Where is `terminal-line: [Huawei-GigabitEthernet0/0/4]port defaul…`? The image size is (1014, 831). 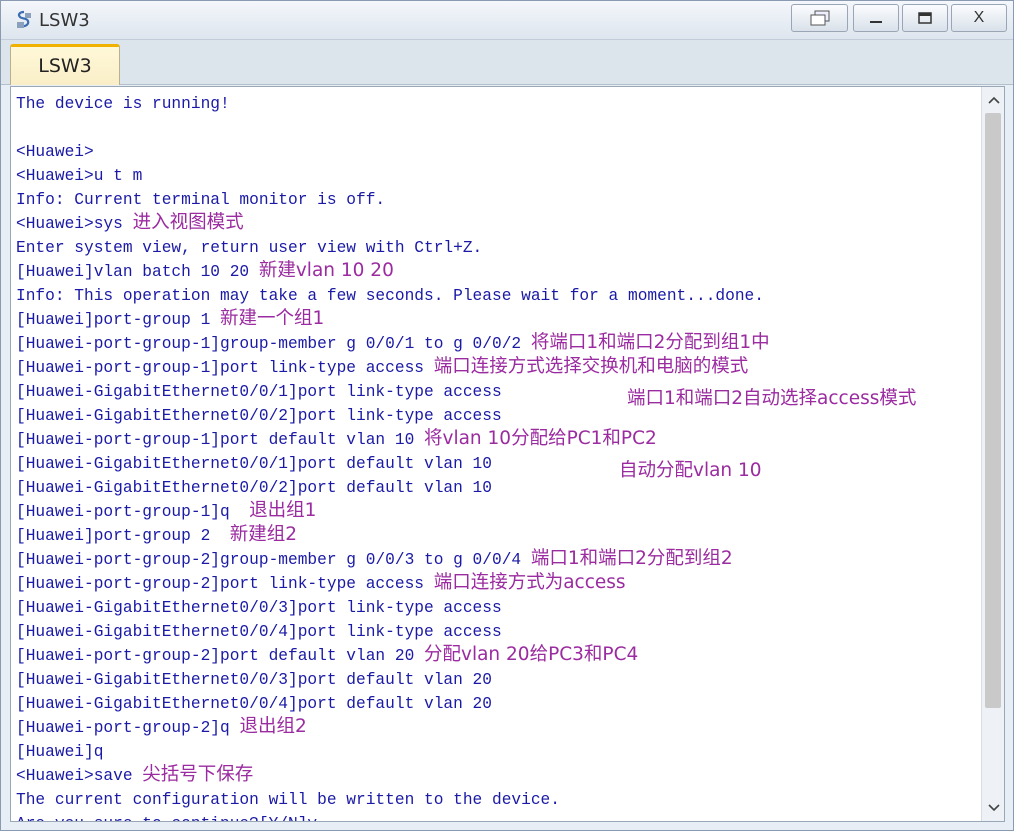
terminal-line: [Huawei-GigabitEthernet0/0/4]port defaul… is located at coordinates (393, 703).